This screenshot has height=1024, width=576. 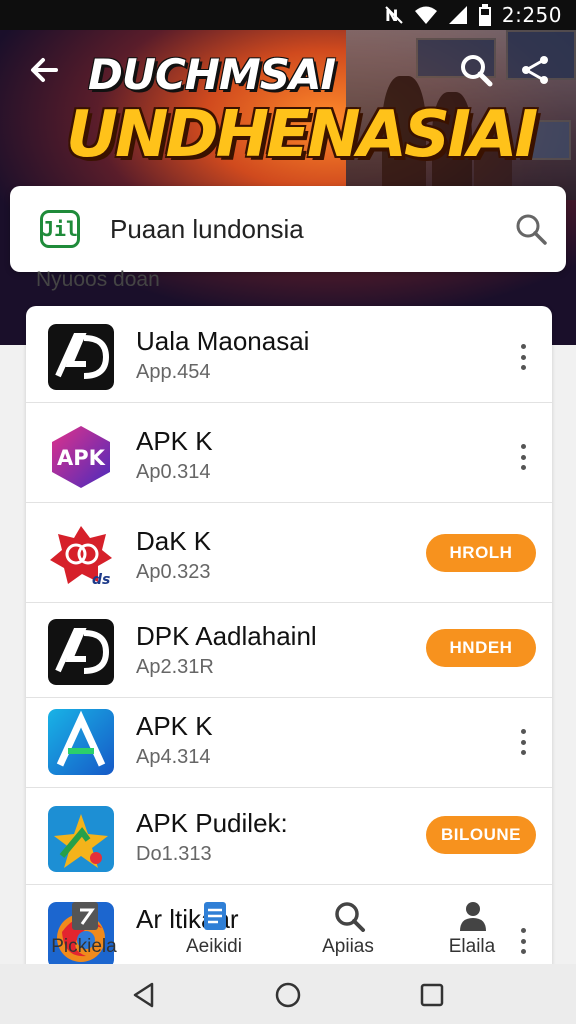 I want to click on app-name: DaK K, so click(x=174, y=541).